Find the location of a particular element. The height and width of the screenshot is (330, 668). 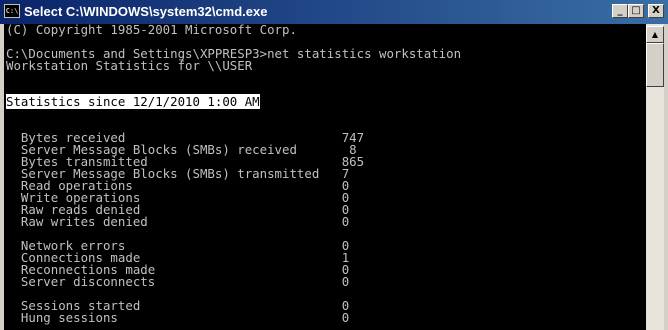

scroll-up-button: ▲ is located at coordinates (655, 34).